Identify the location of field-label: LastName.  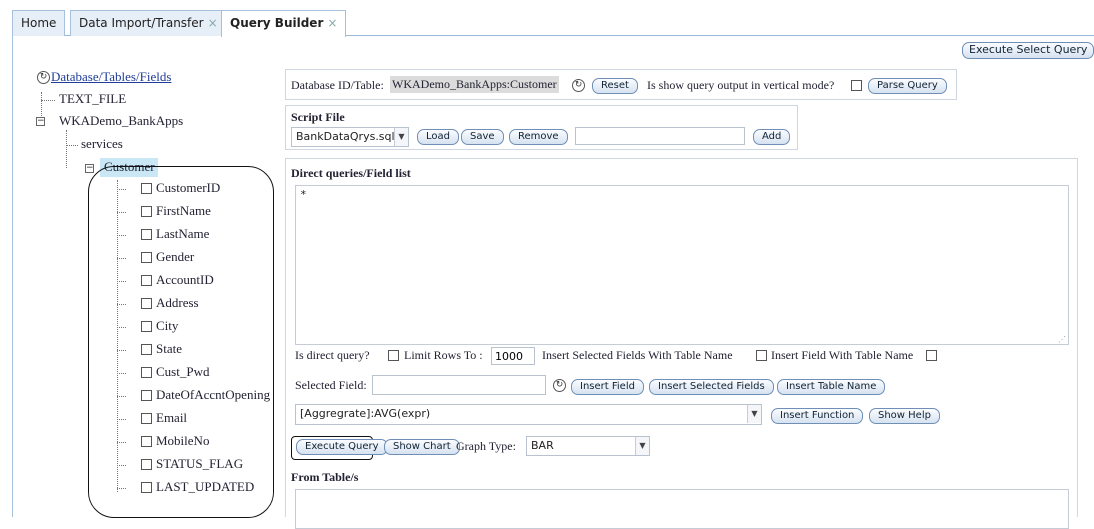
(182, 234).